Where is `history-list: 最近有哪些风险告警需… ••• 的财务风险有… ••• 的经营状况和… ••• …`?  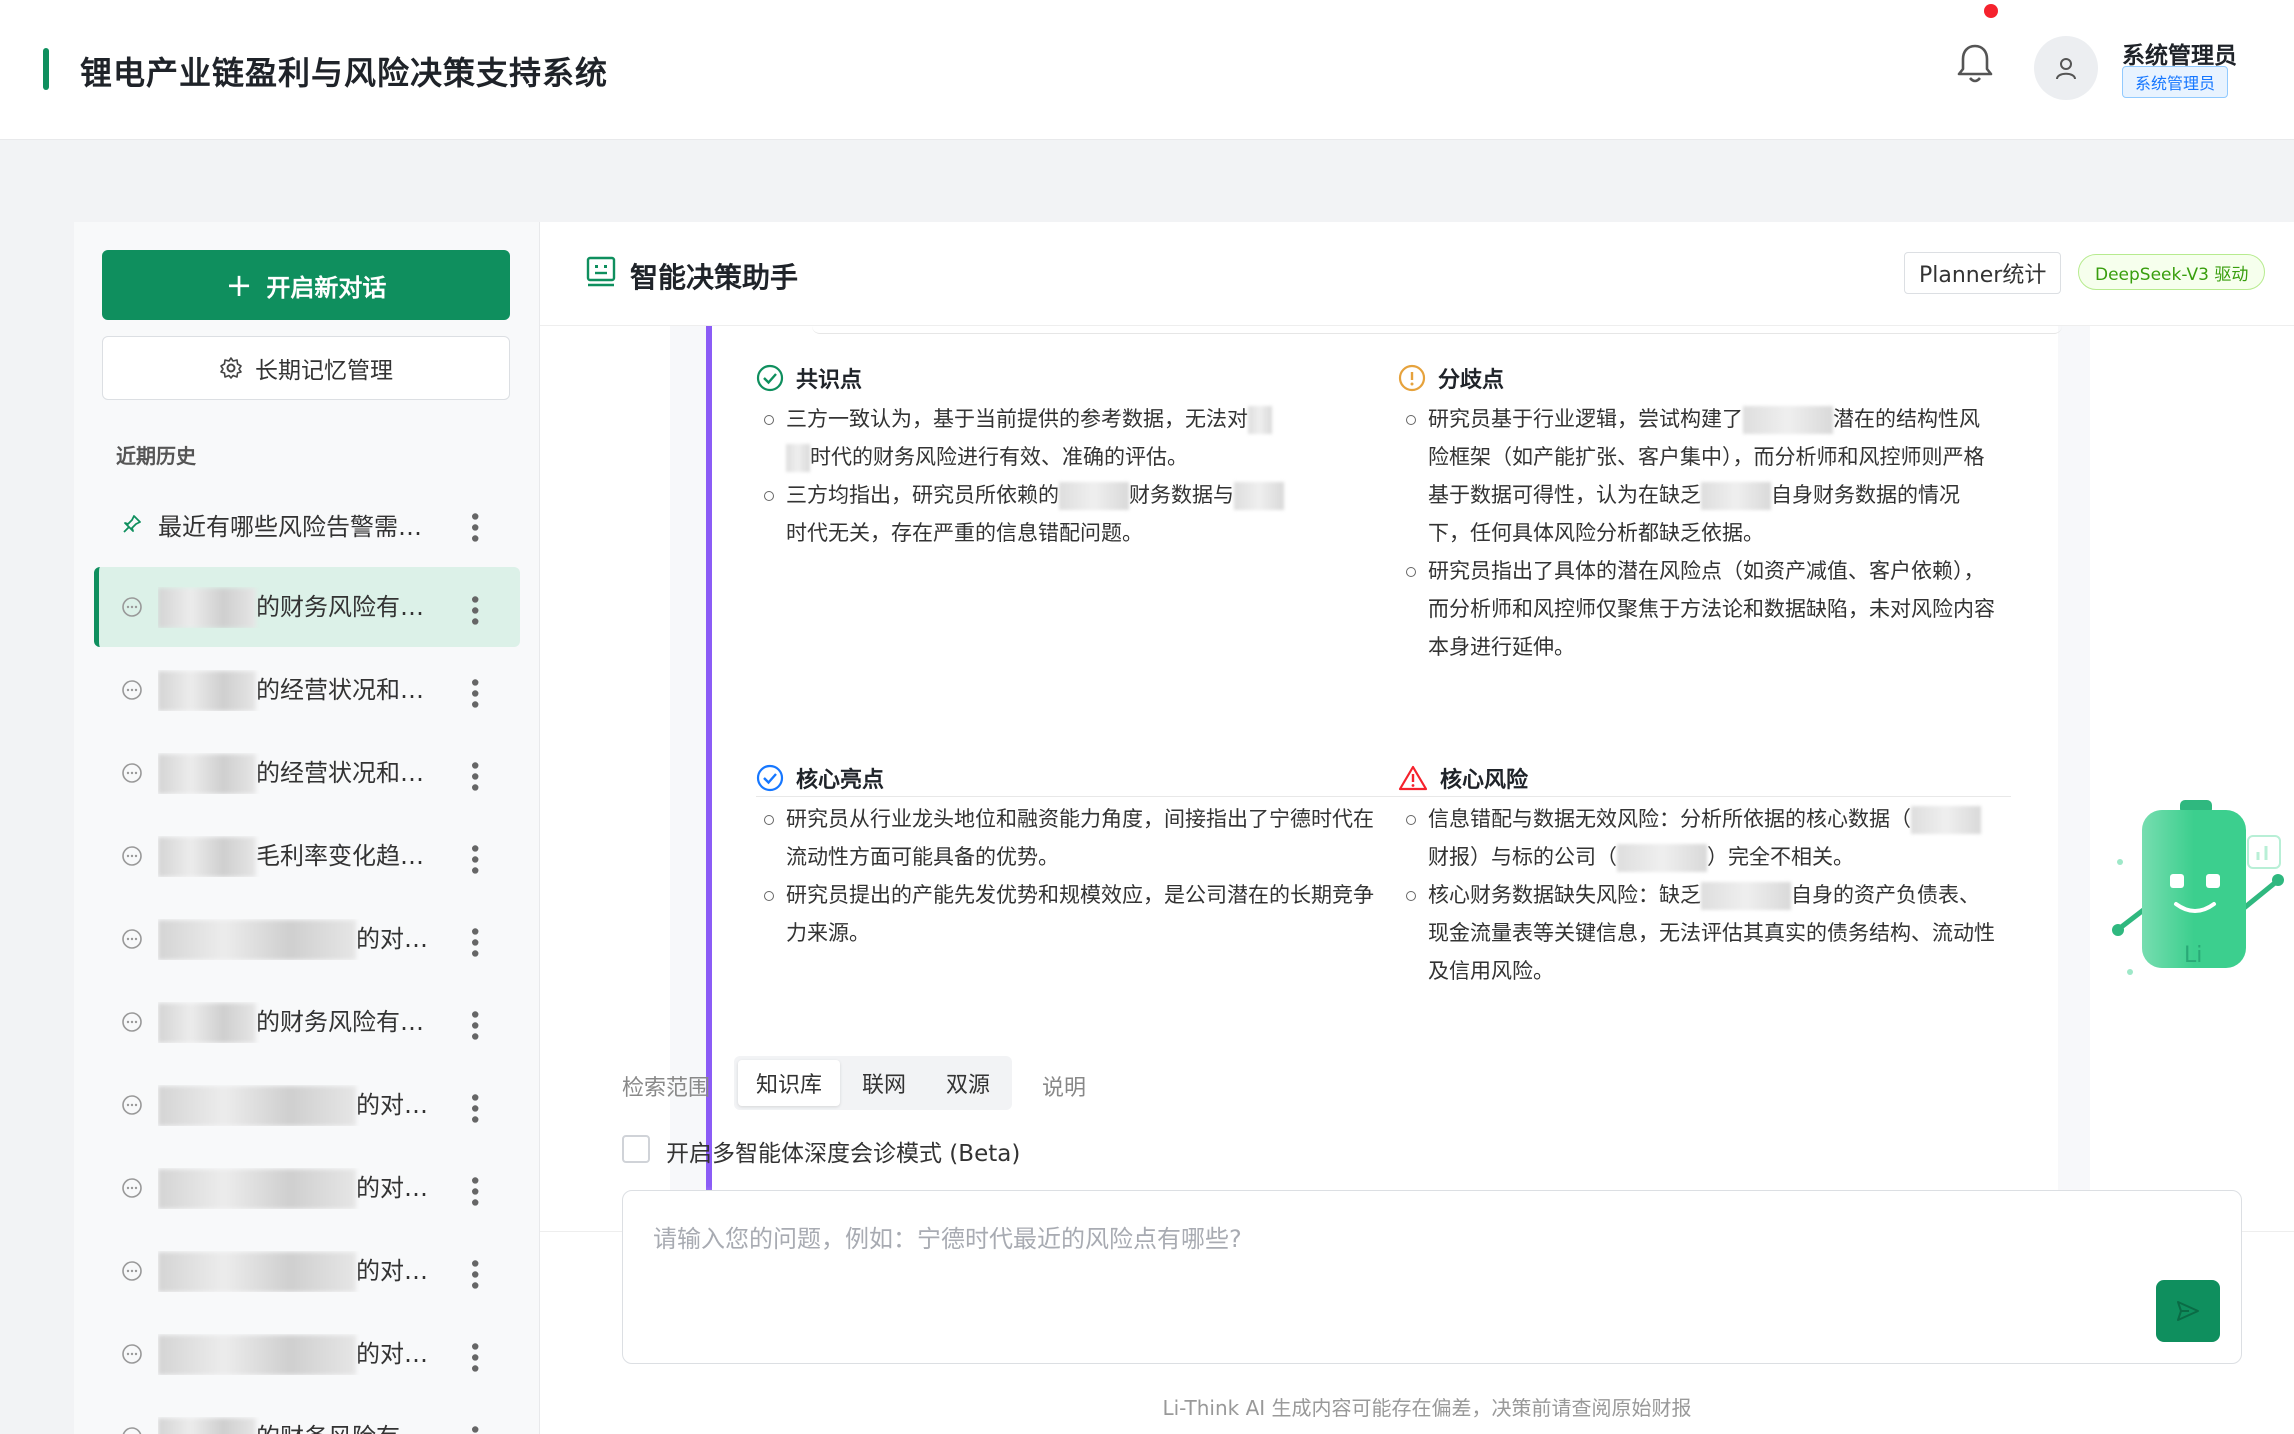 history-list: 最近有哪些风险告警需… ••• 的财务风险有… ••• 的经营状况和… ••• … is located at coordinates (307, 959).